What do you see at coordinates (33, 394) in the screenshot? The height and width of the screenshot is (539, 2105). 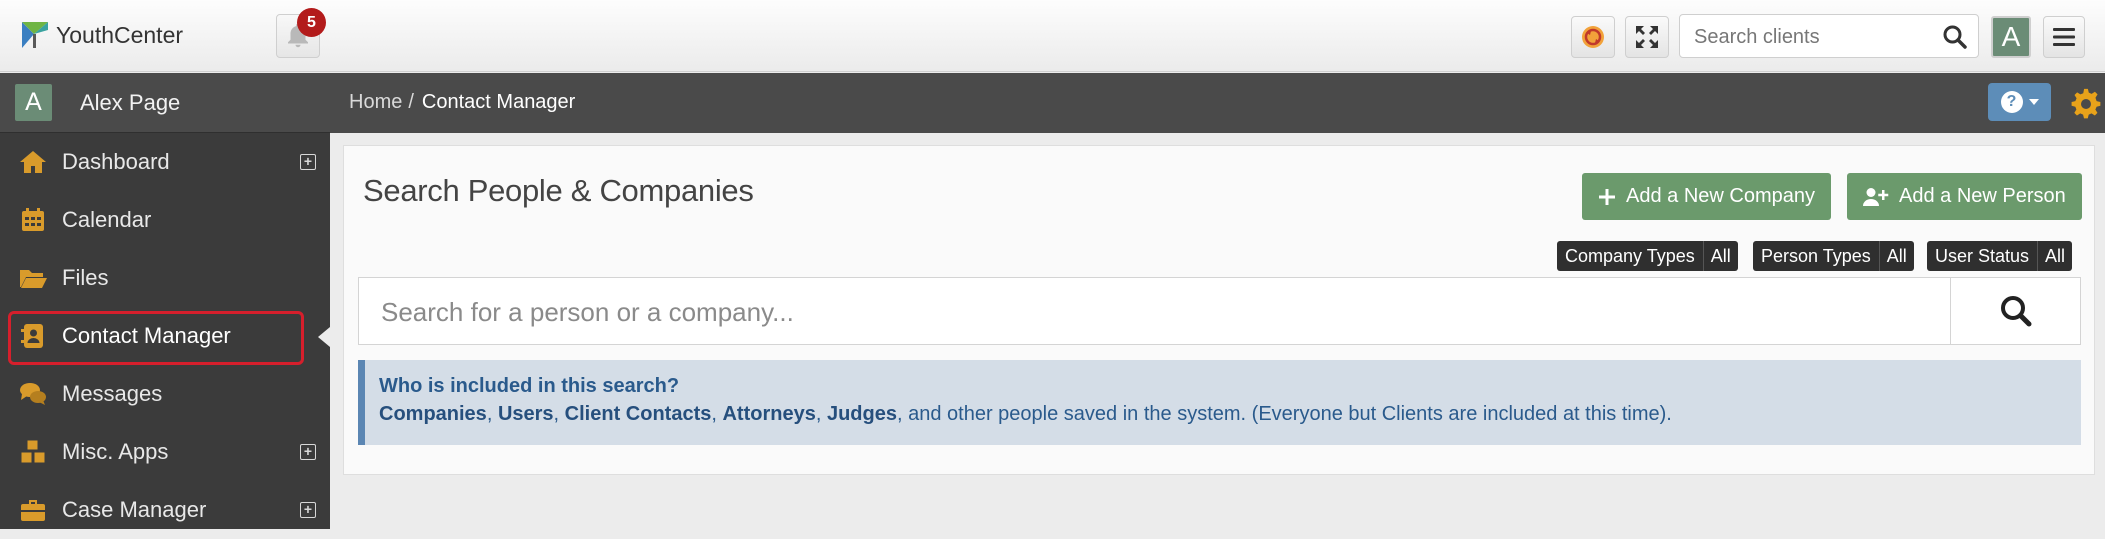 I see `comments-icon` at bounding box center [33, 394].